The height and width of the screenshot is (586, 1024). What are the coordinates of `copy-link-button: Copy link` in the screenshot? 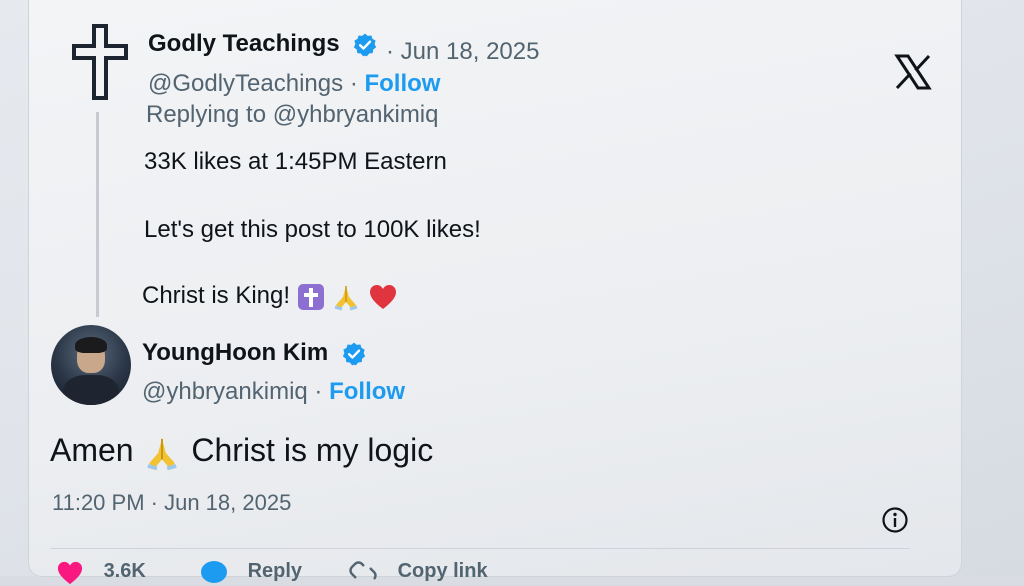 It's located at (418, 573).